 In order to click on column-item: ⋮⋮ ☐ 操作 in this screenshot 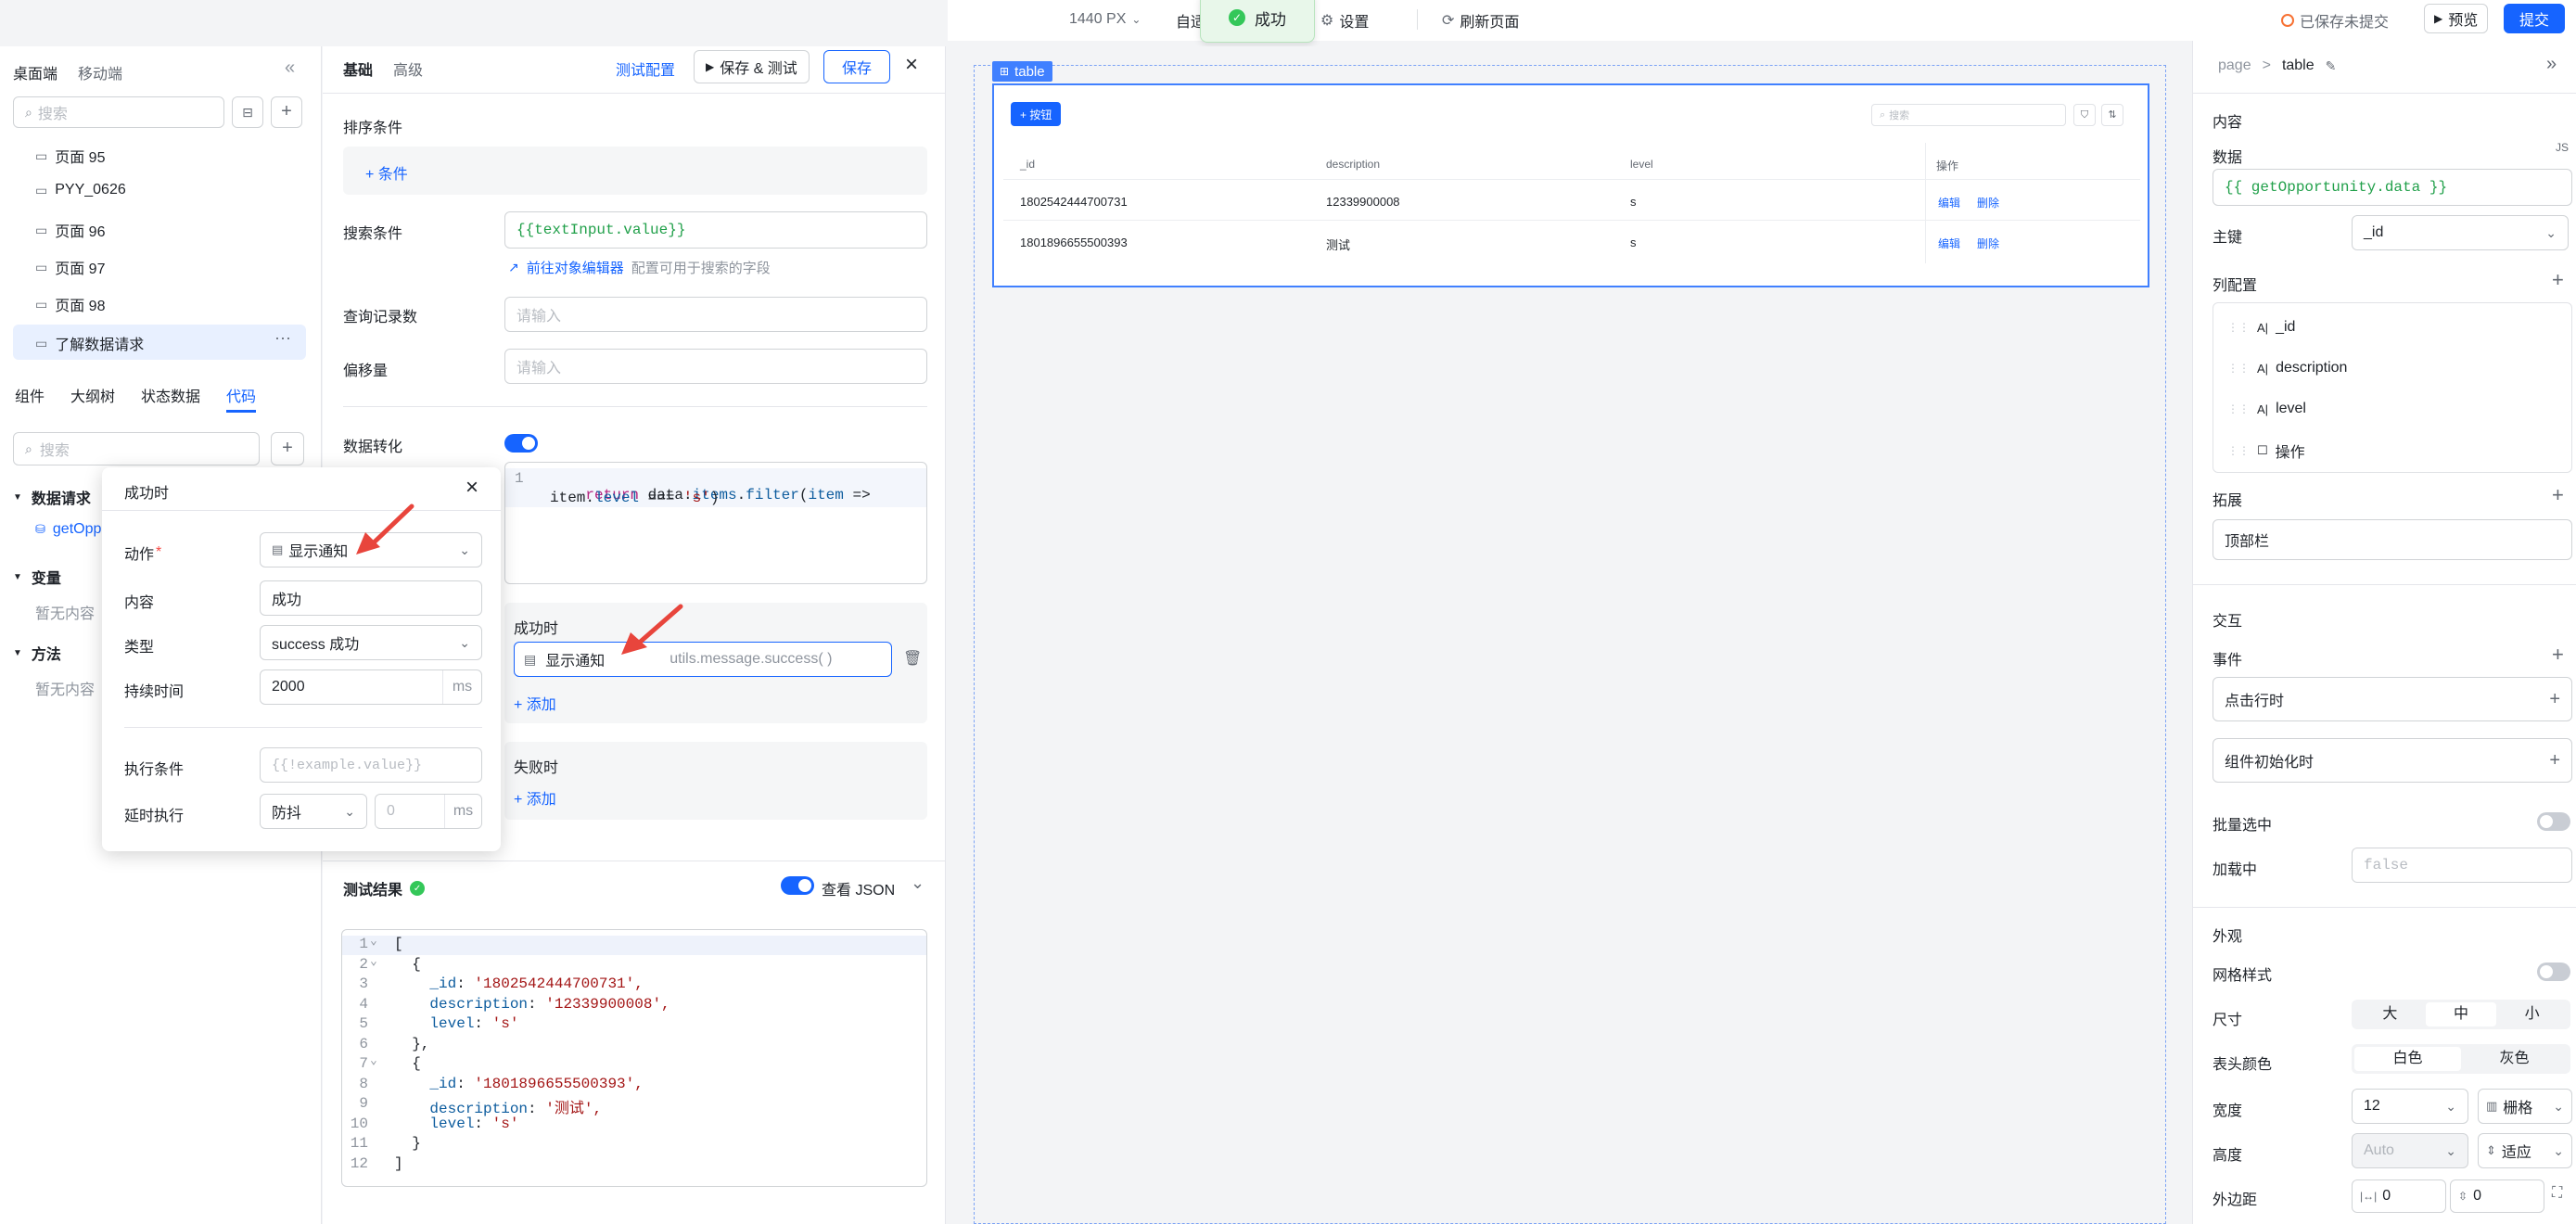, I will do `click(2266, 451)`.